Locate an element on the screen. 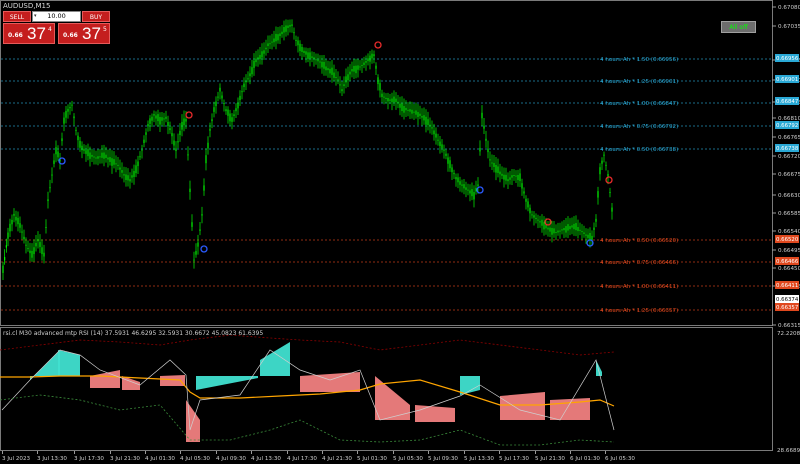 The width and height of the screenshot is (800, 464). price-tag-label: 0.66792 is located at coordinates (787, 126).